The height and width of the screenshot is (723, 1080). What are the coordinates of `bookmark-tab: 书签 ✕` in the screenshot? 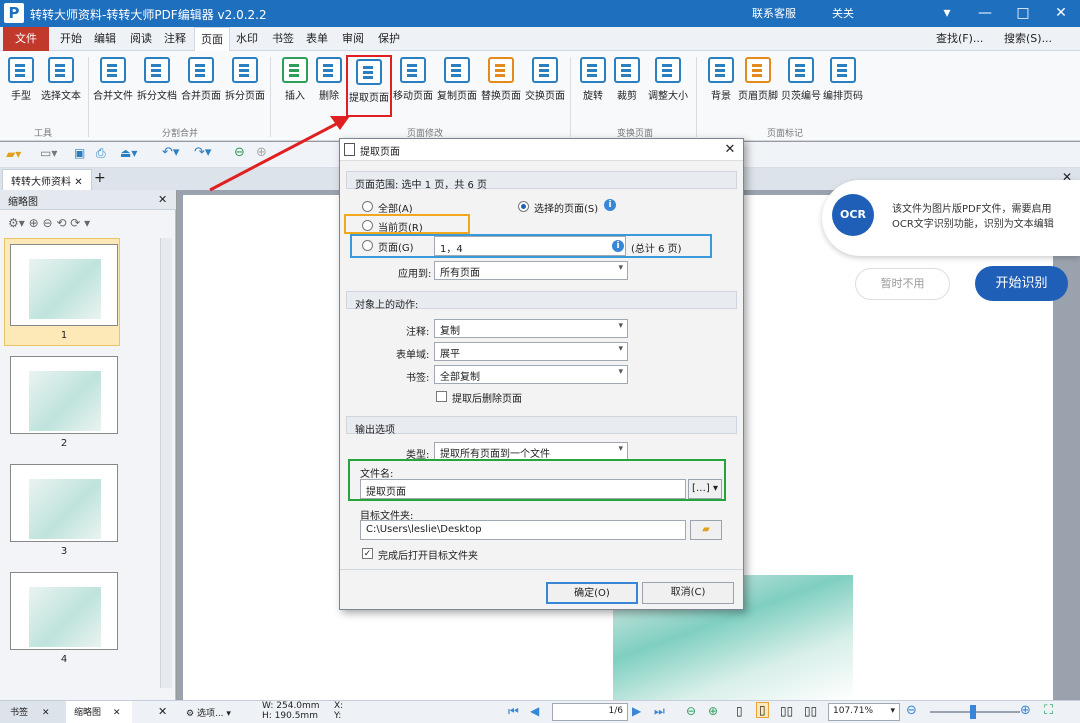 It's located at (33, 712).